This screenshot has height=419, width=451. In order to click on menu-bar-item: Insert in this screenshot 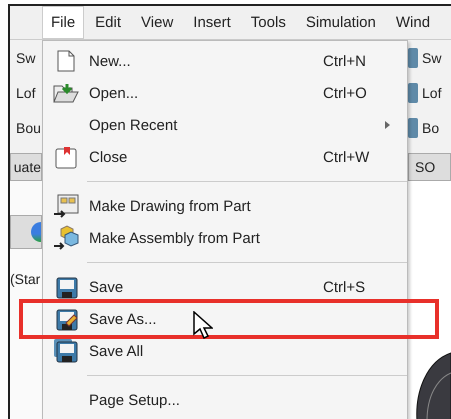, I will do `click(212, 22)`.